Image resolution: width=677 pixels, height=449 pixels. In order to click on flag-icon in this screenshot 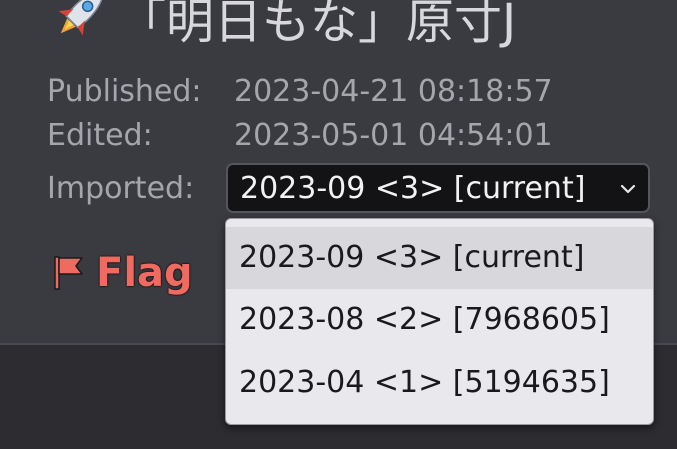, I will do `click(68, 273)`.